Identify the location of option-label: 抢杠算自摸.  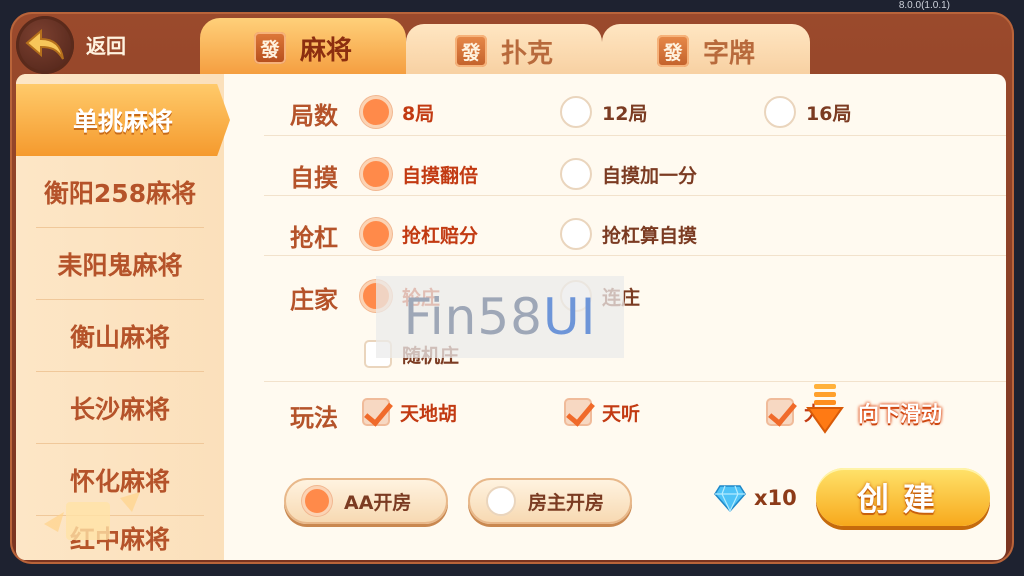
(650, 235).